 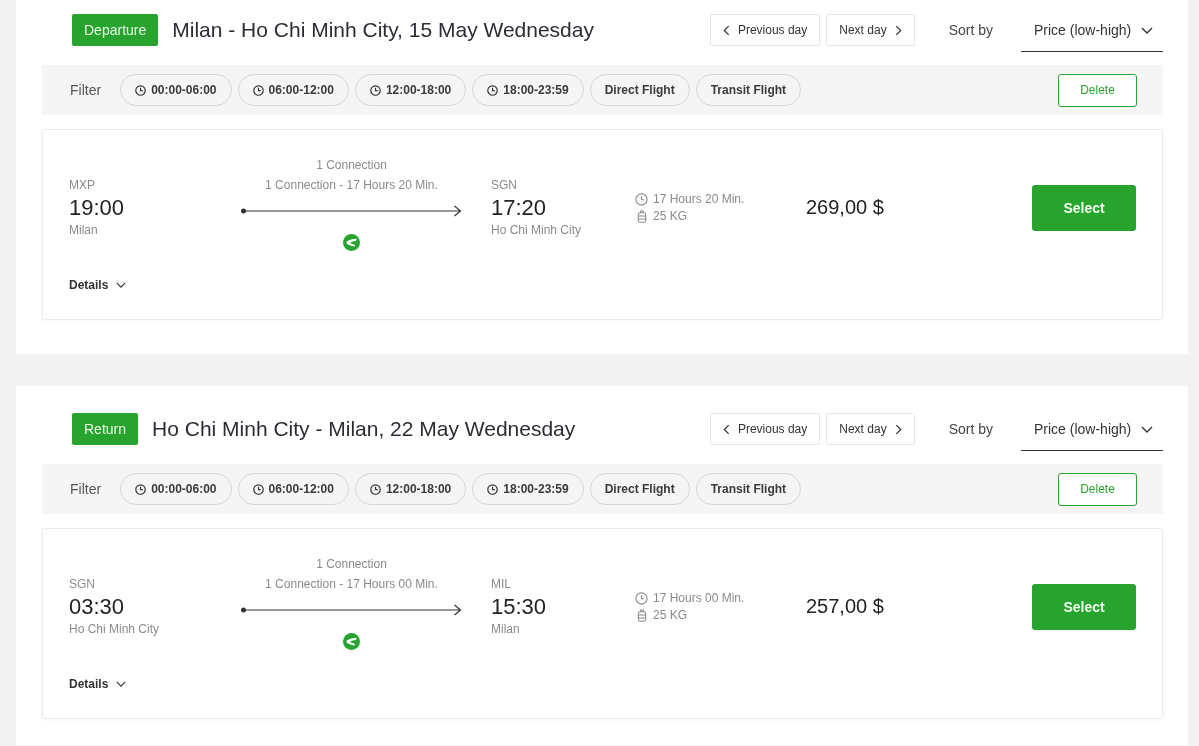 I want to click on connection-summary: 1 Connection - 17 Hours 00 Min., so click(x=351, y=584).